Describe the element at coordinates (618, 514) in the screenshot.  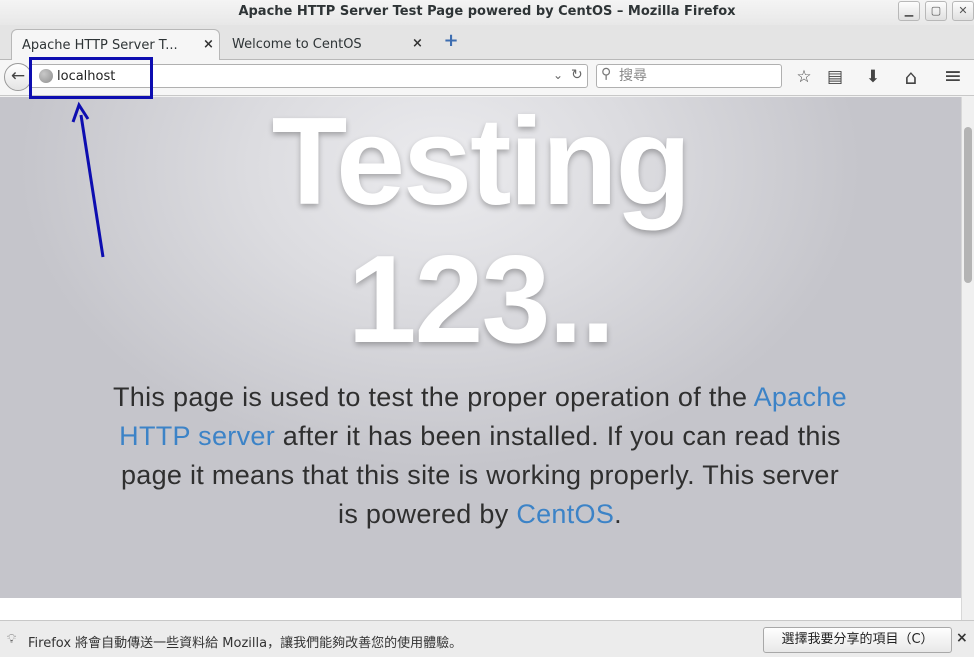
I see `intro-text: .` at that location.